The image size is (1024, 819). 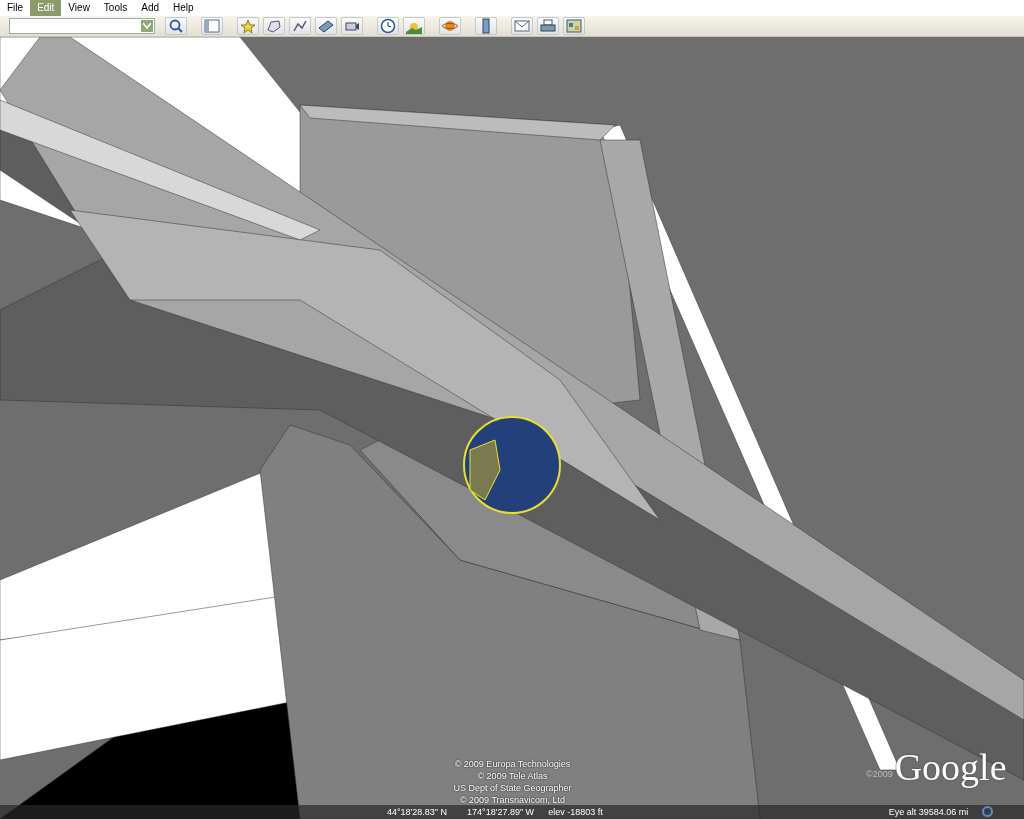 I want to click on image-overlay-icon, so click(x=326, y=26).